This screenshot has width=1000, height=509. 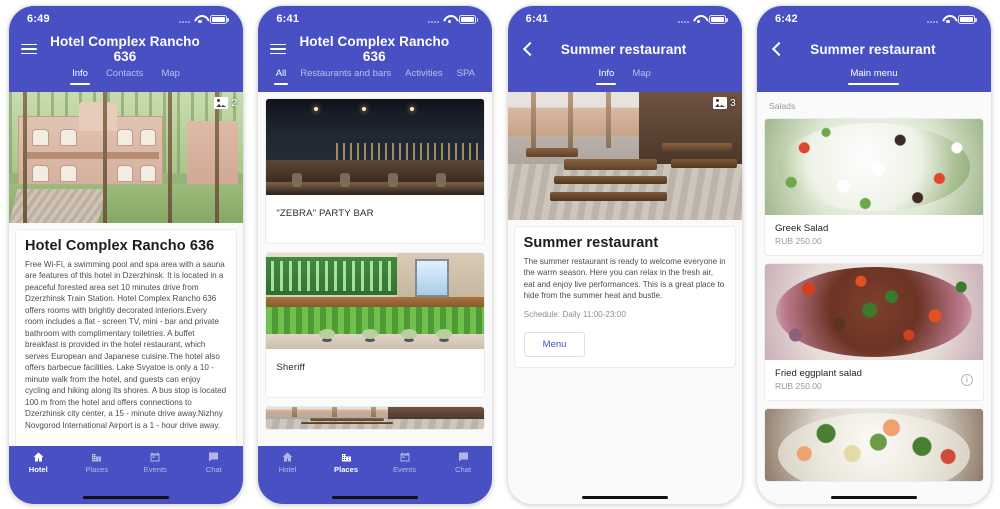 What do you see at coordinates (786, 19) in the screenshot?
I see `status-time: 6:42` at bounding box center [786, 19].